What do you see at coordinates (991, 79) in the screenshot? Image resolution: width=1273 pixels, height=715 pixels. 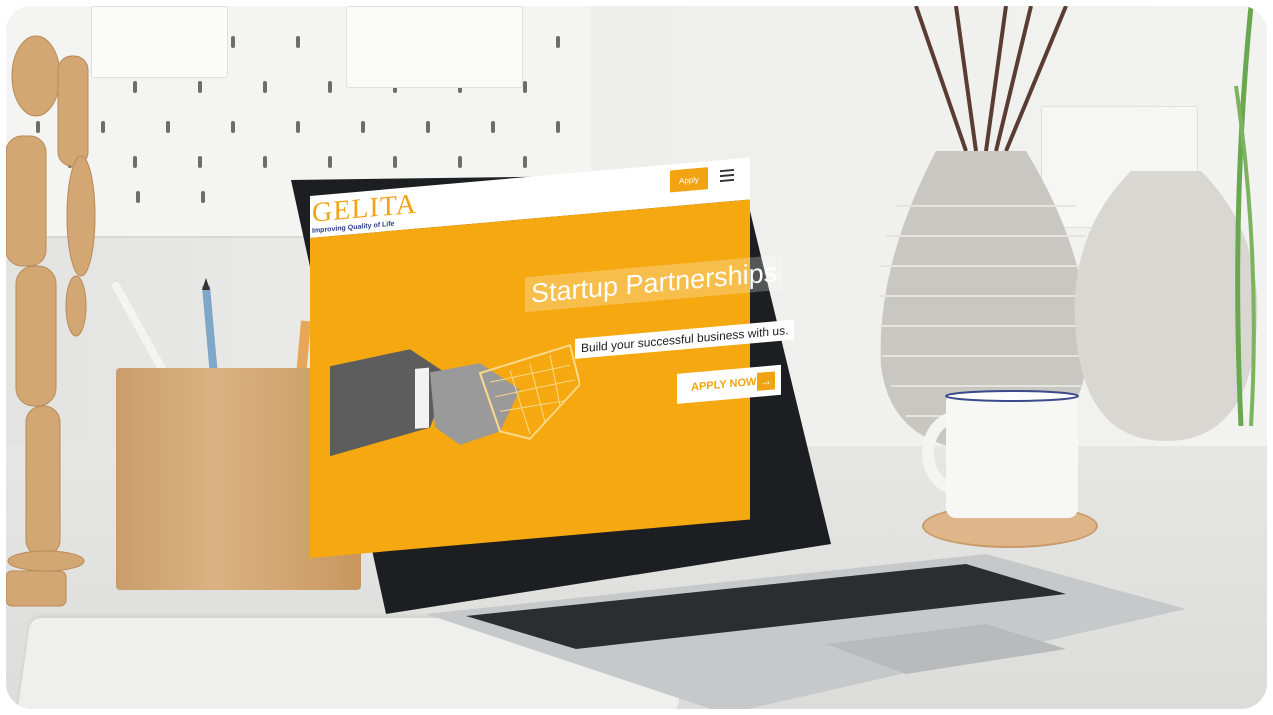 I see `branches` at bounding box center [991, 79].